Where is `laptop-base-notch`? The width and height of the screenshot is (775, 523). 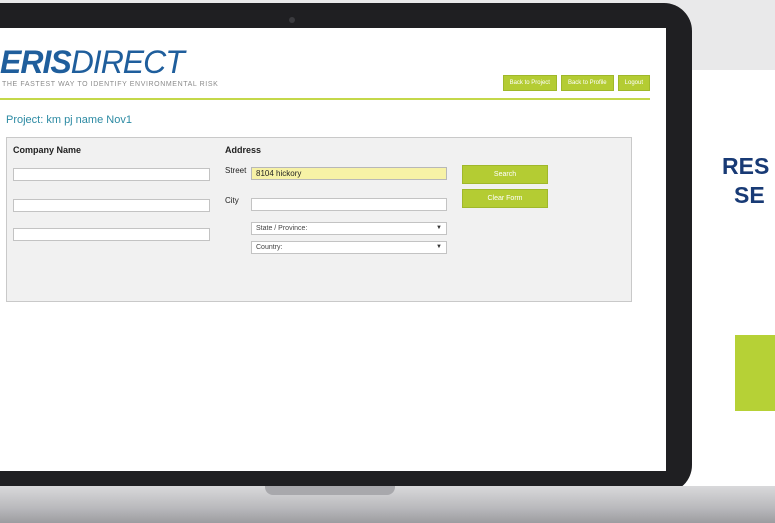 laptop-base-notch is located at coordinates (330, 490).